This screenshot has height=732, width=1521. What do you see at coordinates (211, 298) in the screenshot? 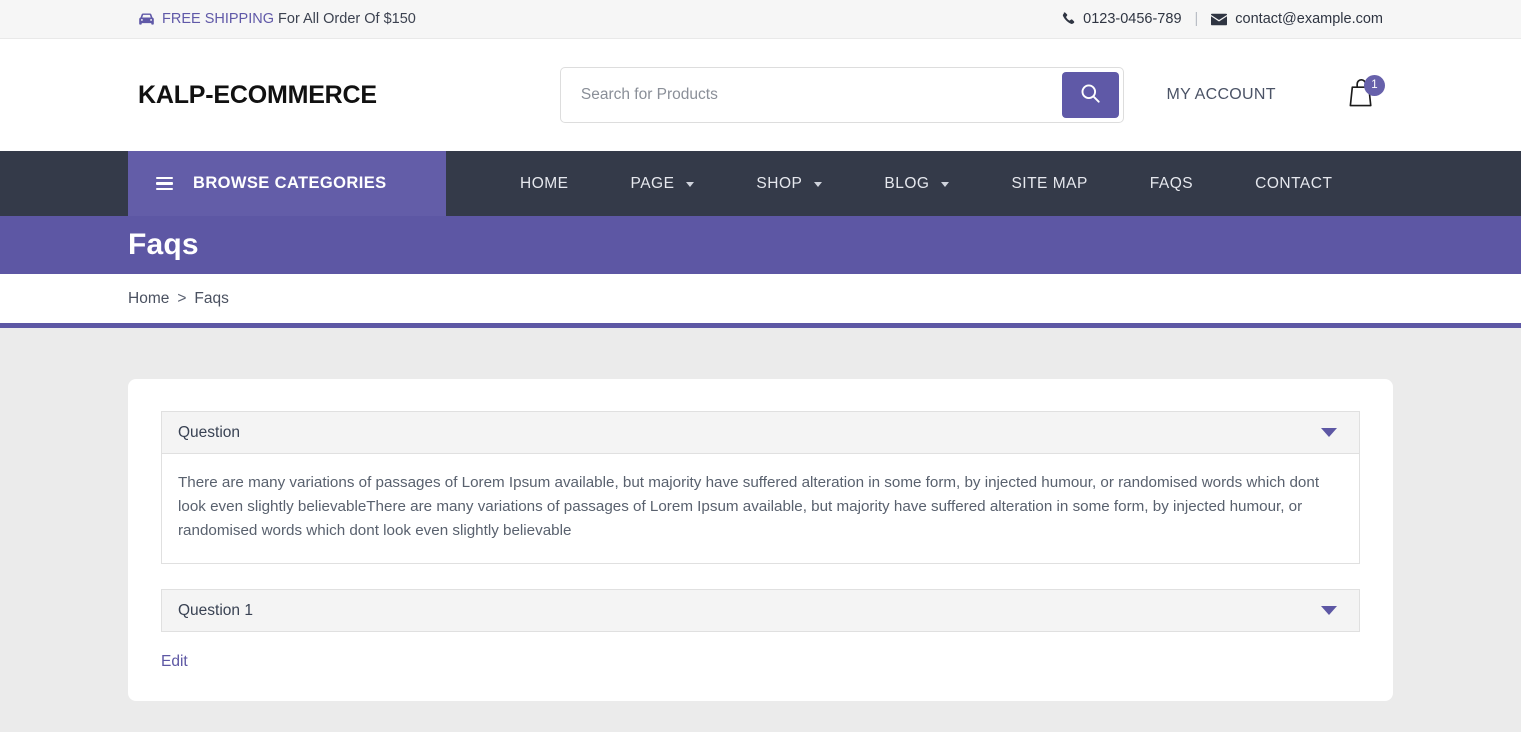
I see `breadcrumb-current: Faqs` at bounding box center [211, 298].